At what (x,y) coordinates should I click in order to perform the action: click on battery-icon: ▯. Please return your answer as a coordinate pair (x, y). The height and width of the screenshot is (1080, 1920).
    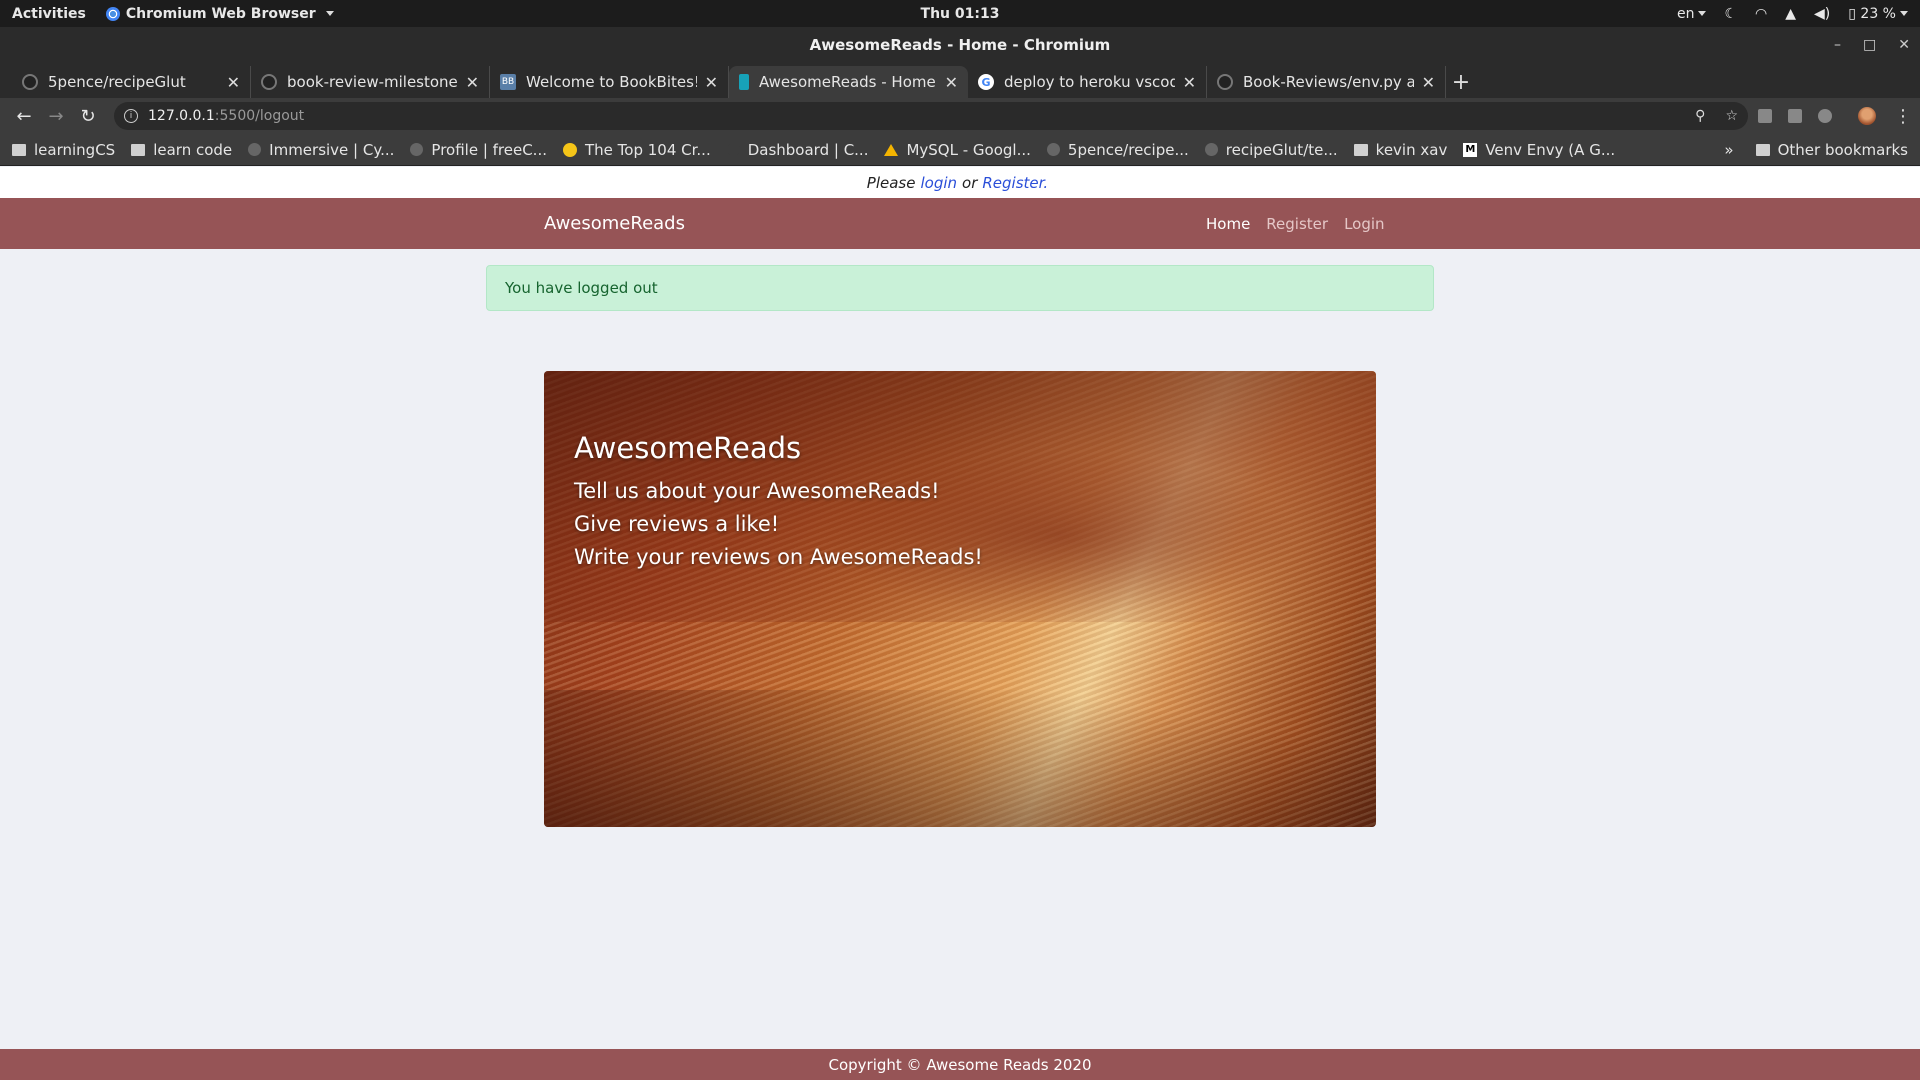
    Looking at the image, I should click on (1854, 13).